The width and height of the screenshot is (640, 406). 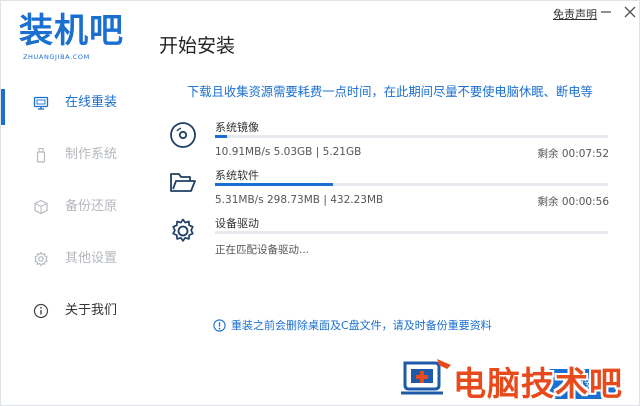 I want to click on sidebar-item-other-settings: 其他设置, so click(x=76, y=259).